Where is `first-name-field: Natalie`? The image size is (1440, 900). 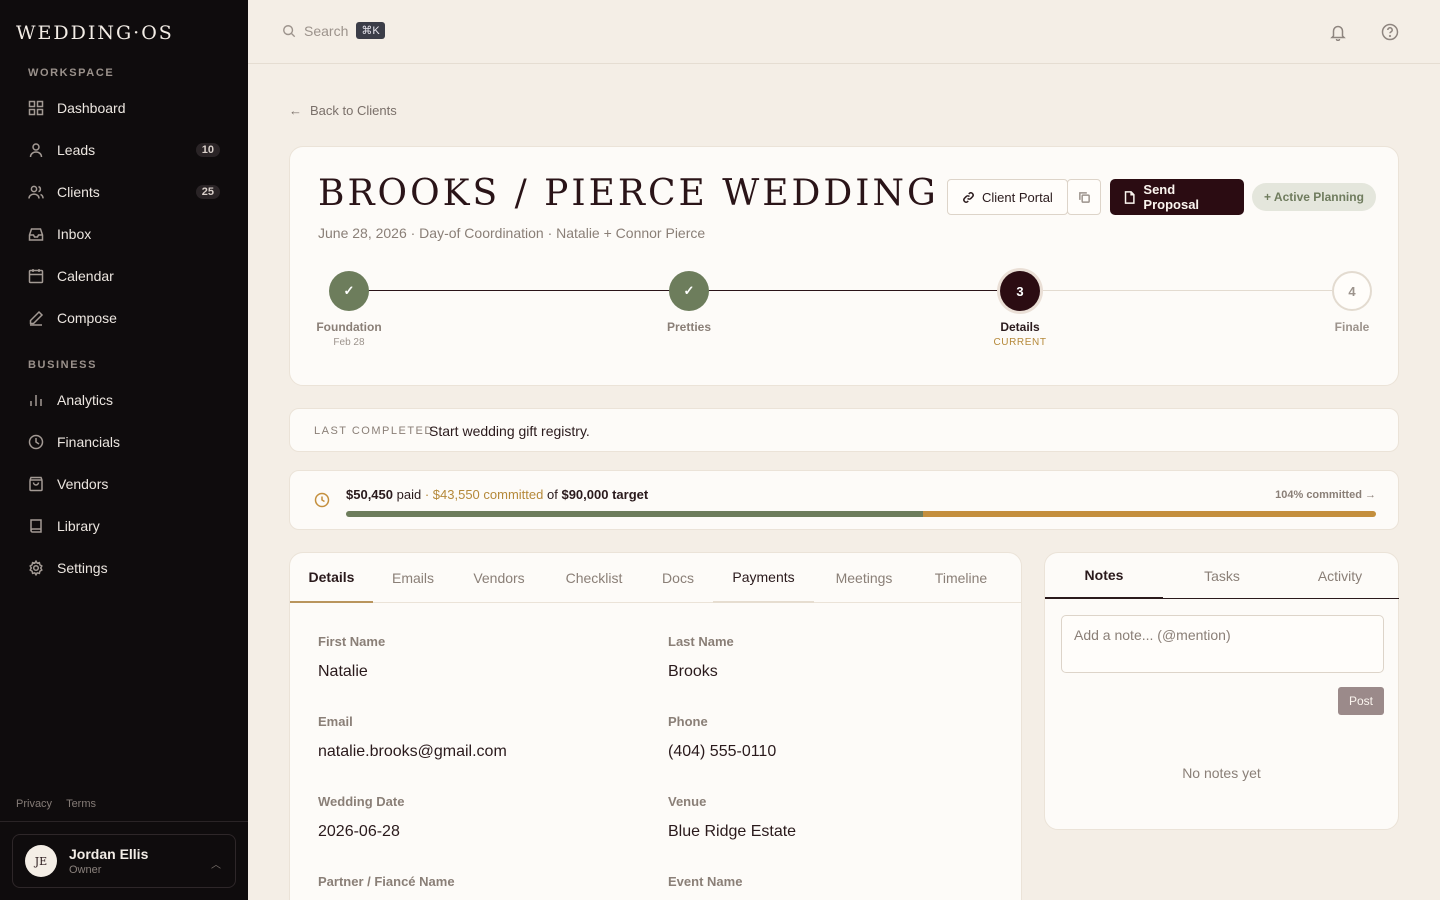
first-name-field: Natalie is located at coordinates (343, 672).